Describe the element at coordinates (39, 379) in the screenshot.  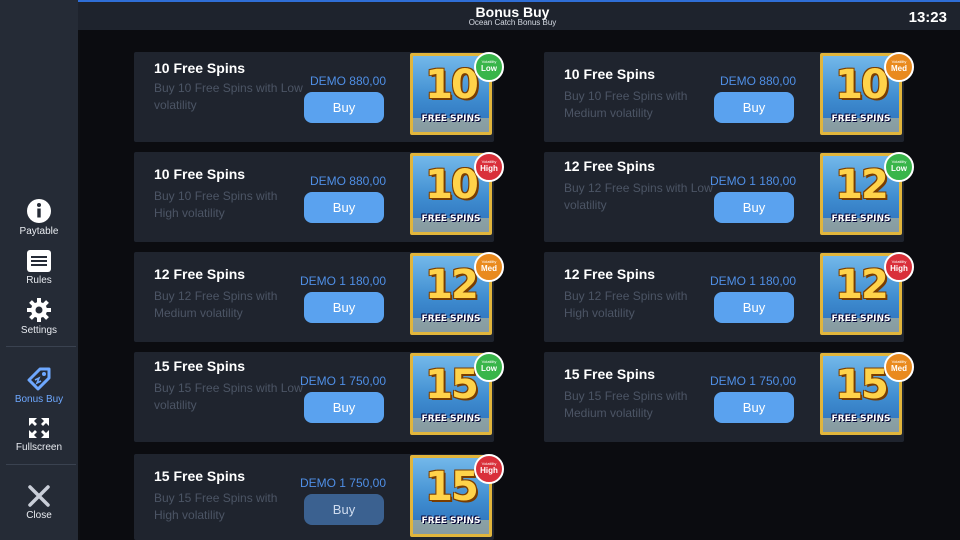
I see `tag-icon` at that location.